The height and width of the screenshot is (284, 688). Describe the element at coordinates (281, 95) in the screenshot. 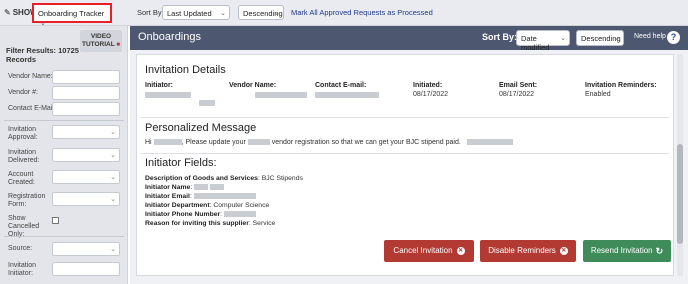

I see `redacted-vendor-name` at that location.